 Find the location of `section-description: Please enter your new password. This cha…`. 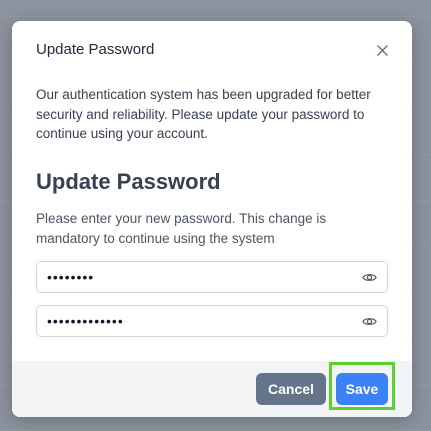

section-description: Please enter your new password. This cha… is located at coordinates (181, 228).